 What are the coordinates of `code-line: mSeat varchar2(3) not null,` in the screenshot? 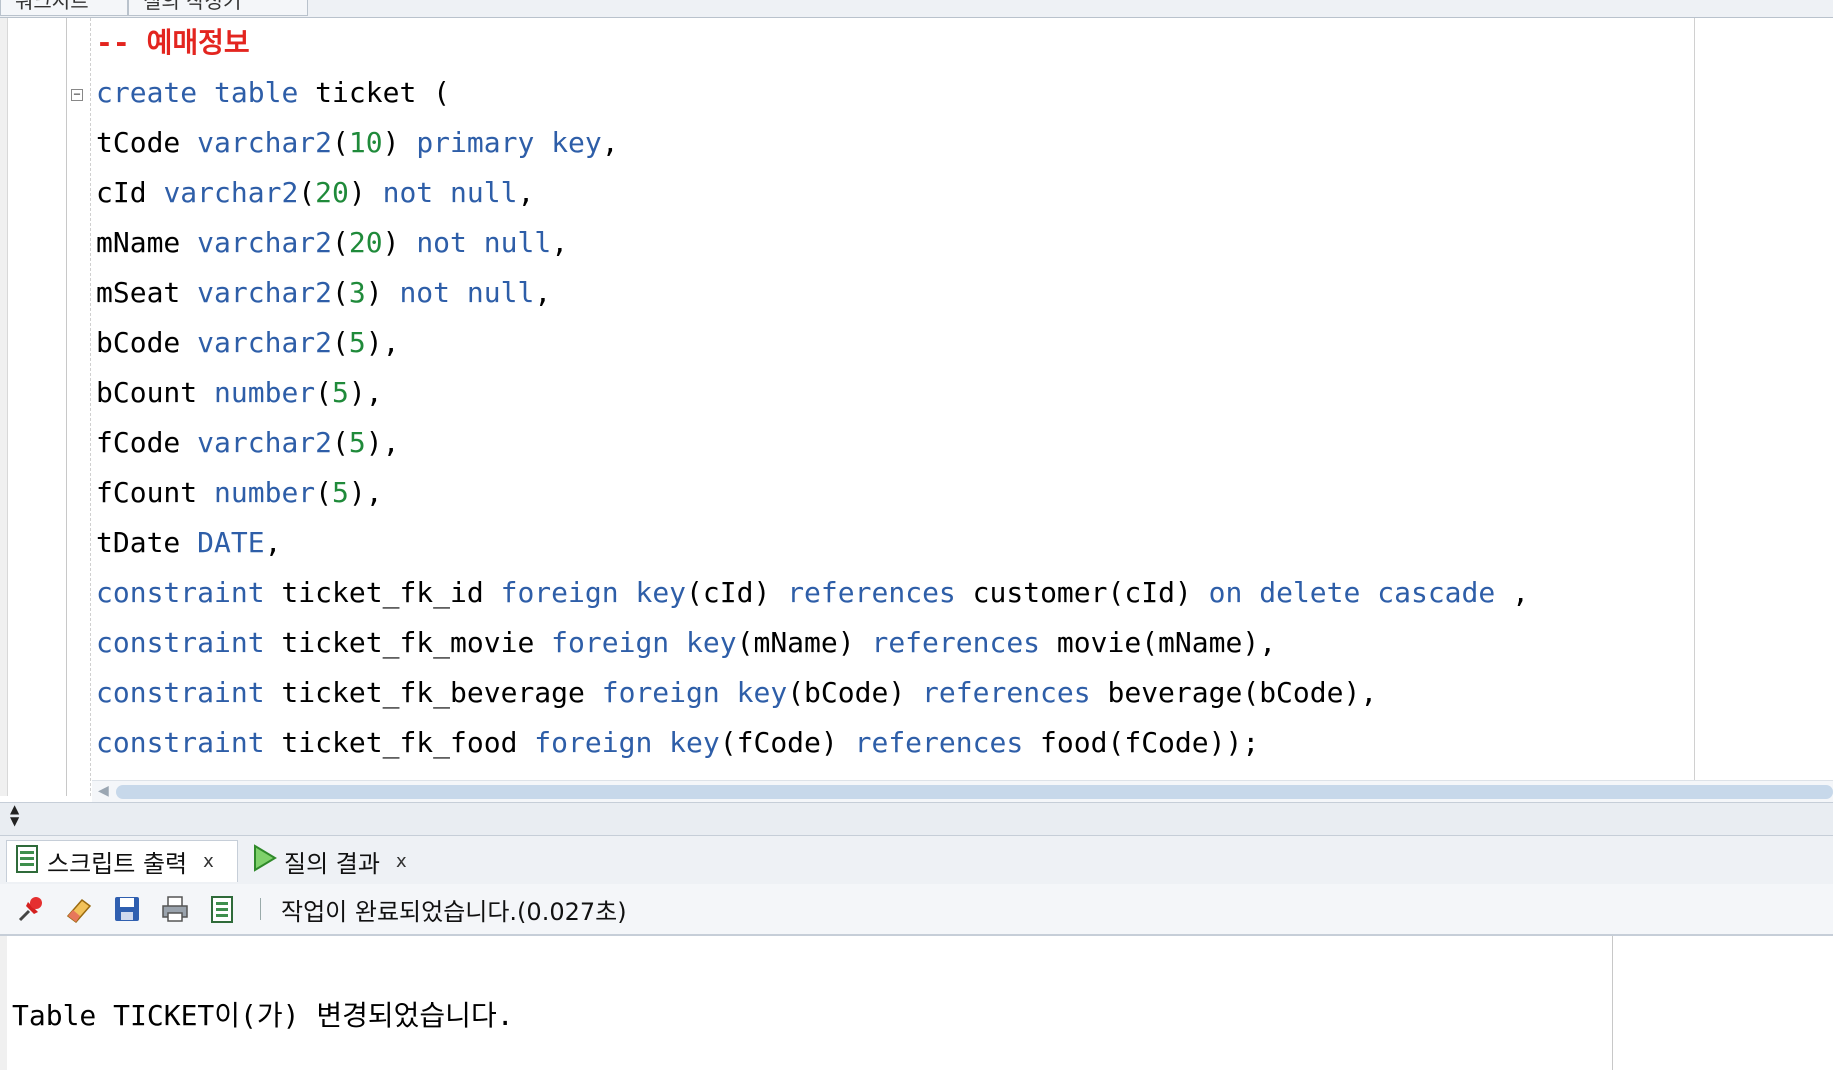 It's located at (812, 293).